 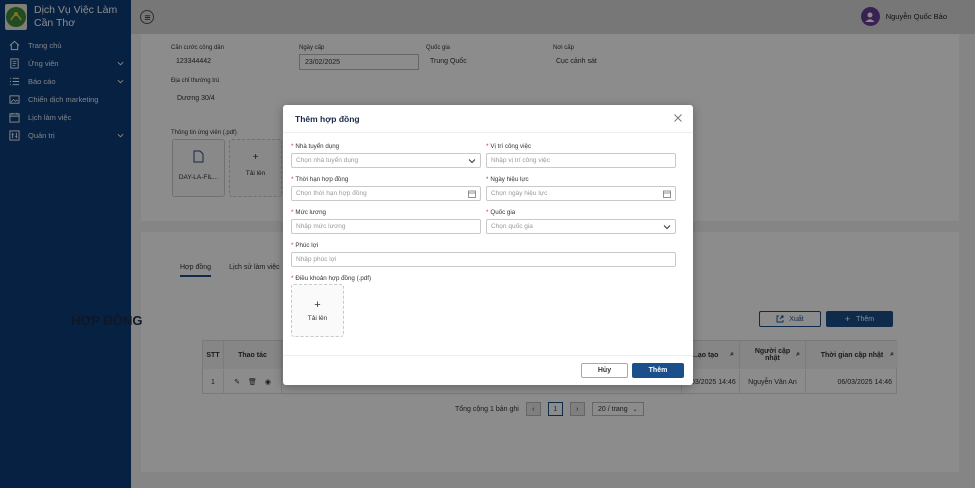 I want to click on ngay-hieu-luc-placeholder: Chọn ngày hiệu lực, so click(x=519, y=193).